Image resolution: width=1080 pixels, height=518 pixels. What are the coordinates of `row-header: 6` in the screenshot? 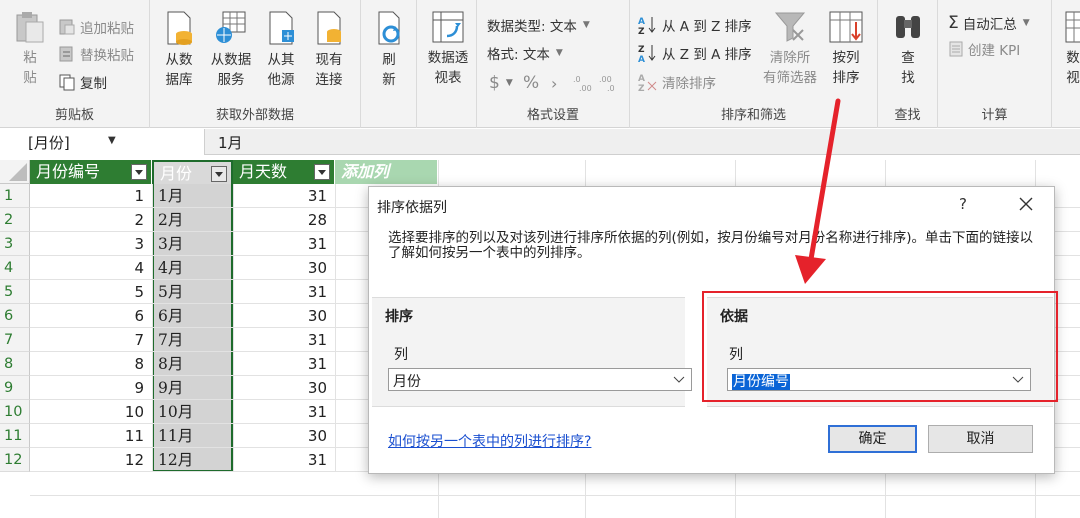 It's located at (15, 316).